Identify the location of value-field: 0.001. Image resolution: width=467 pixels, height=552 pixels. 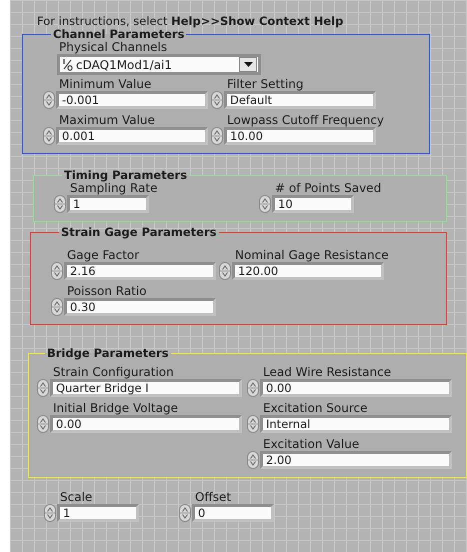
(132, 136).